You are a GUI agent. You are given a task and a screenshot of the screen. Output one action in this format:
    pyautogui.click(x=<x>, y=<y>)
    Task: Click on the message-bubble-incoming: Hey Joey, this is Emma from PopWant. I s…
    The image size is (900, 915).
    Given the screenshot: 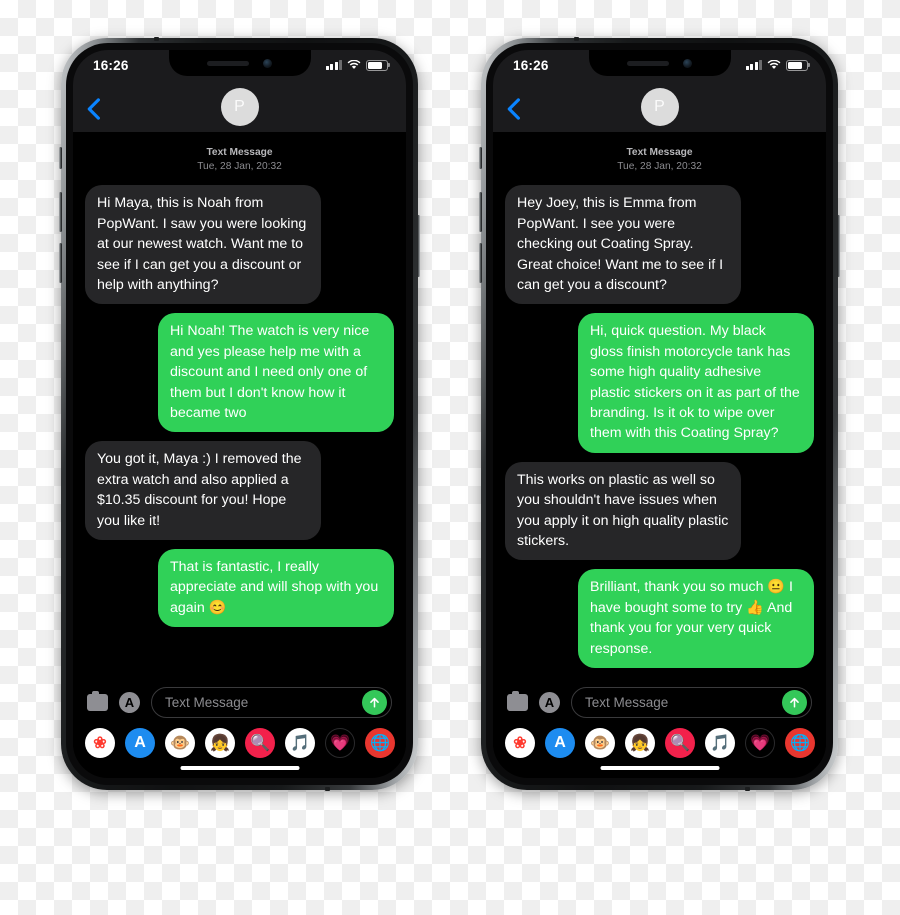 What is the action you would take?
    pyautogui.click(x=623, y=245)
    